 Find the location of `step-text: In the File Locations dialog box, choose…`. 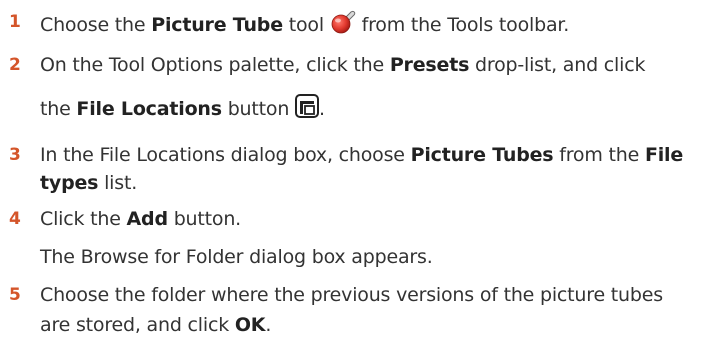

step-text: In the File Locations dialog box, choose… is located at coordinates (362, 155).